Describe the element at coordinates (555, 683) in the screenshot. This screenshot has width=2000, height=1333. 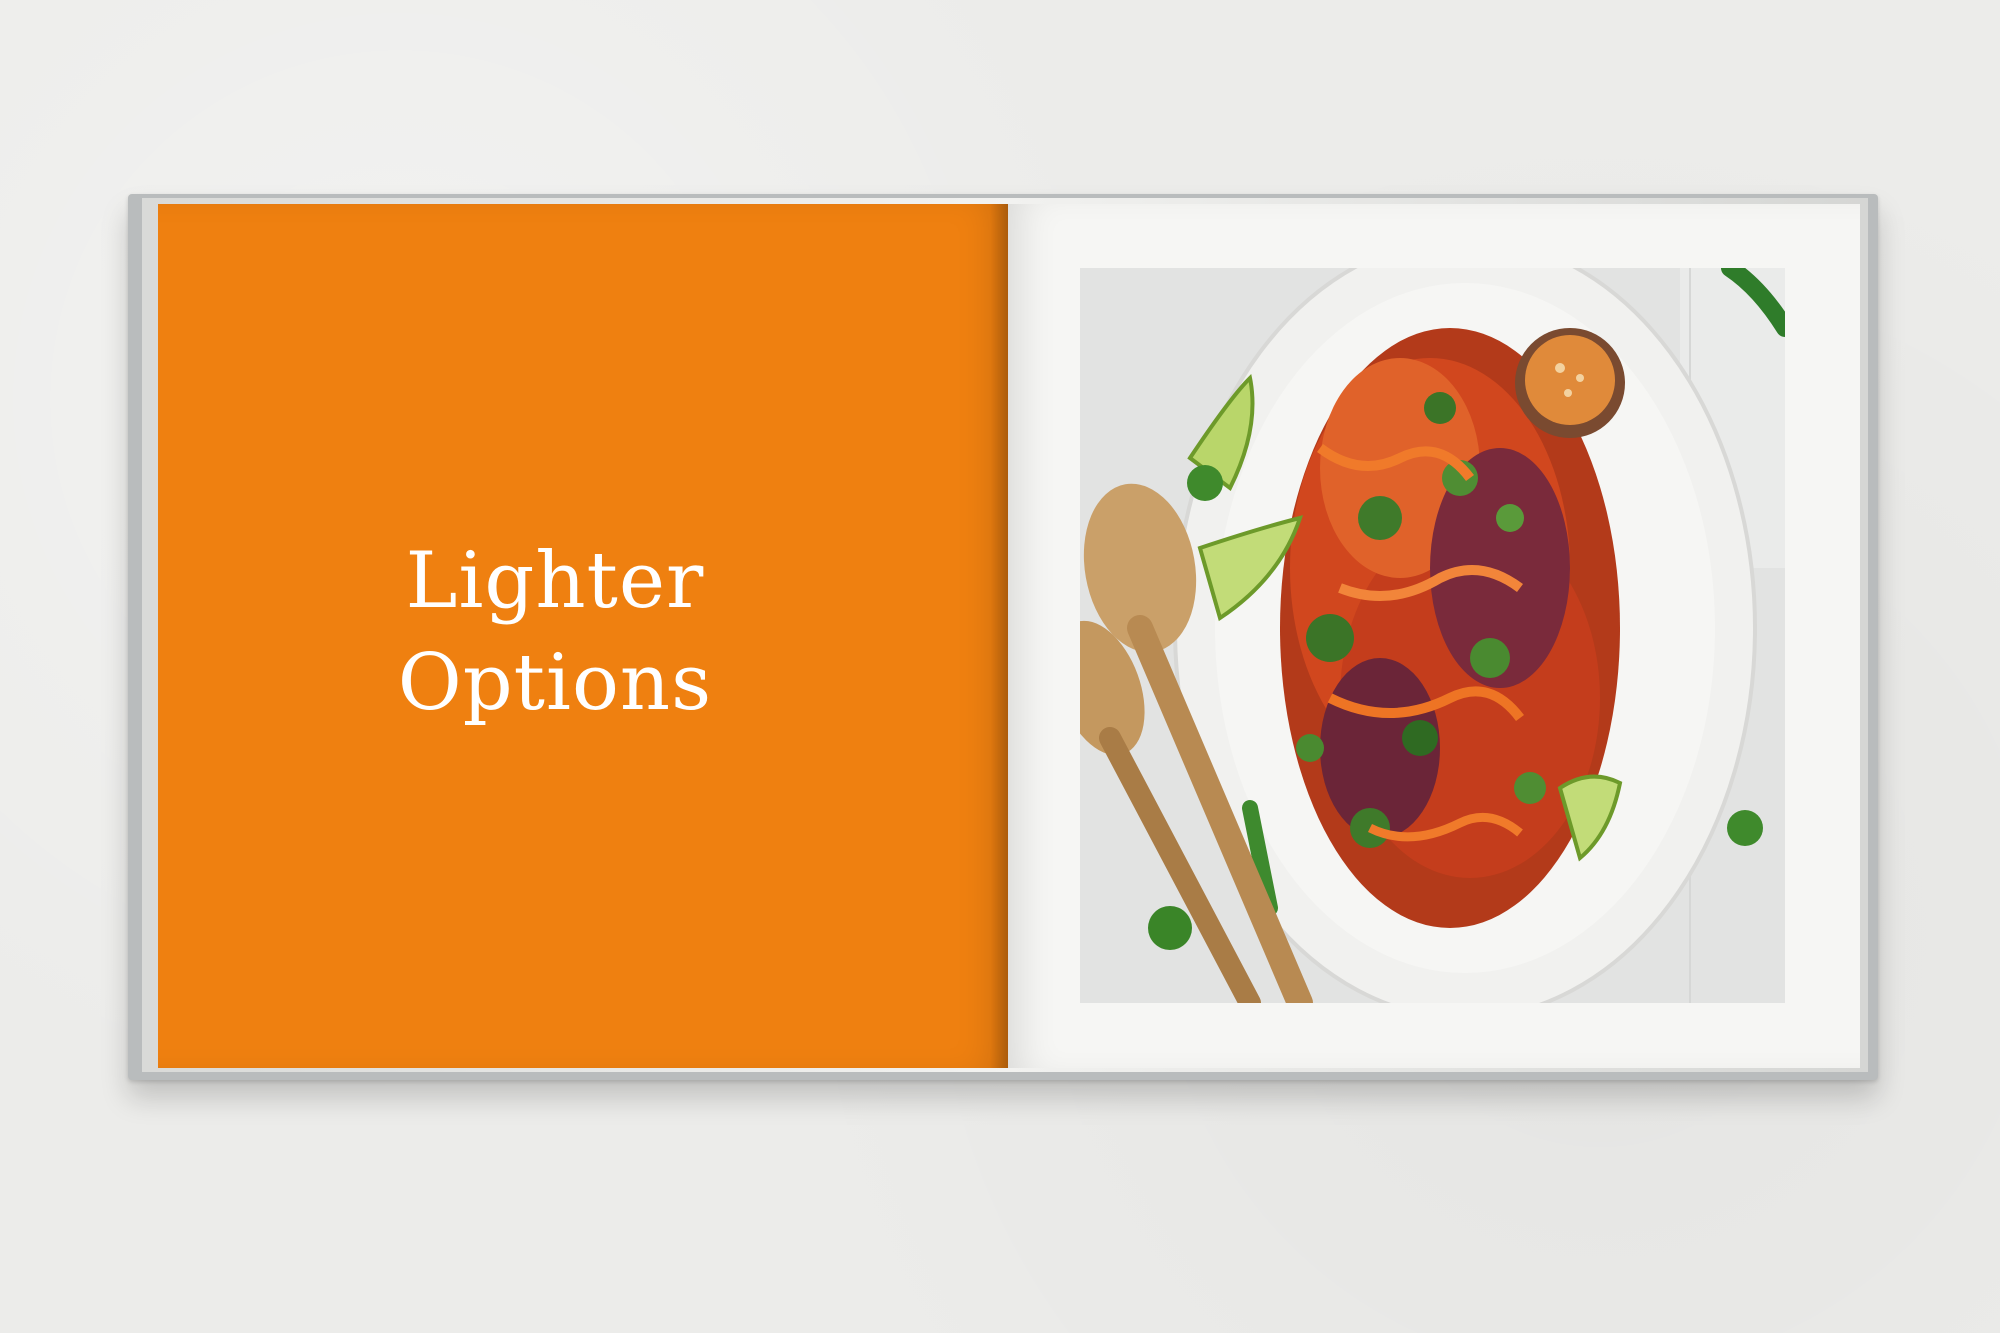
I see `chapter-title-line-2: Options` at that location.